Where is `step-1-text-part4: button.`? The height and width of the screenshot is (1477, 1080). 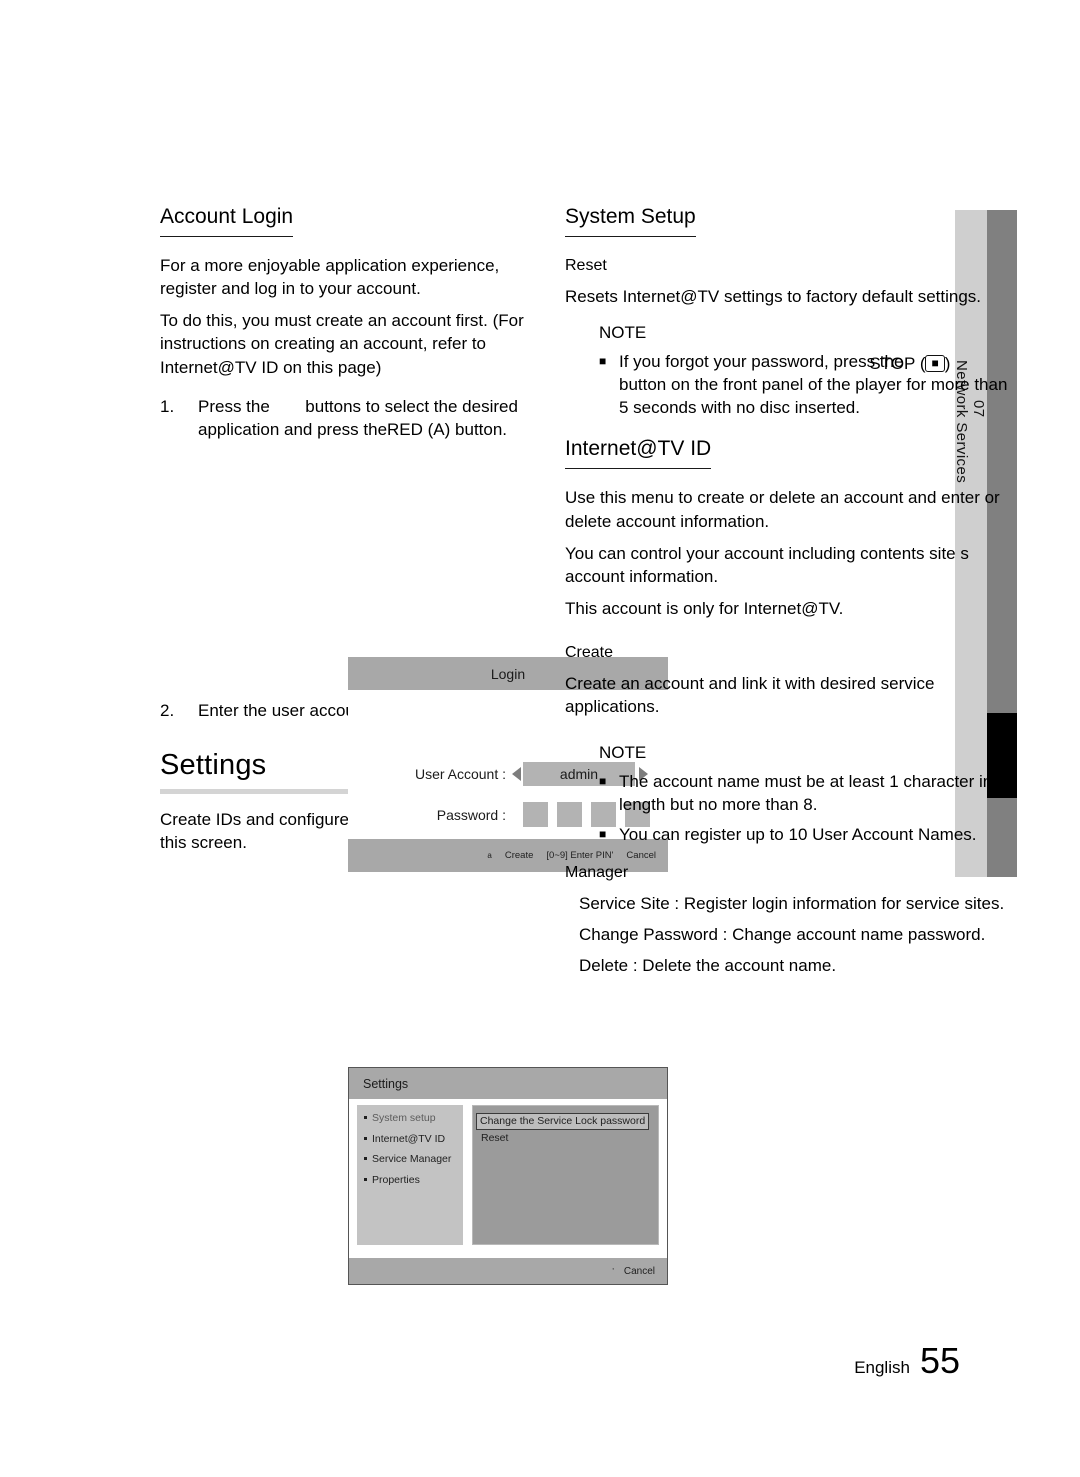 step-1-text-part4: button. is located at coordinates (479, 429).